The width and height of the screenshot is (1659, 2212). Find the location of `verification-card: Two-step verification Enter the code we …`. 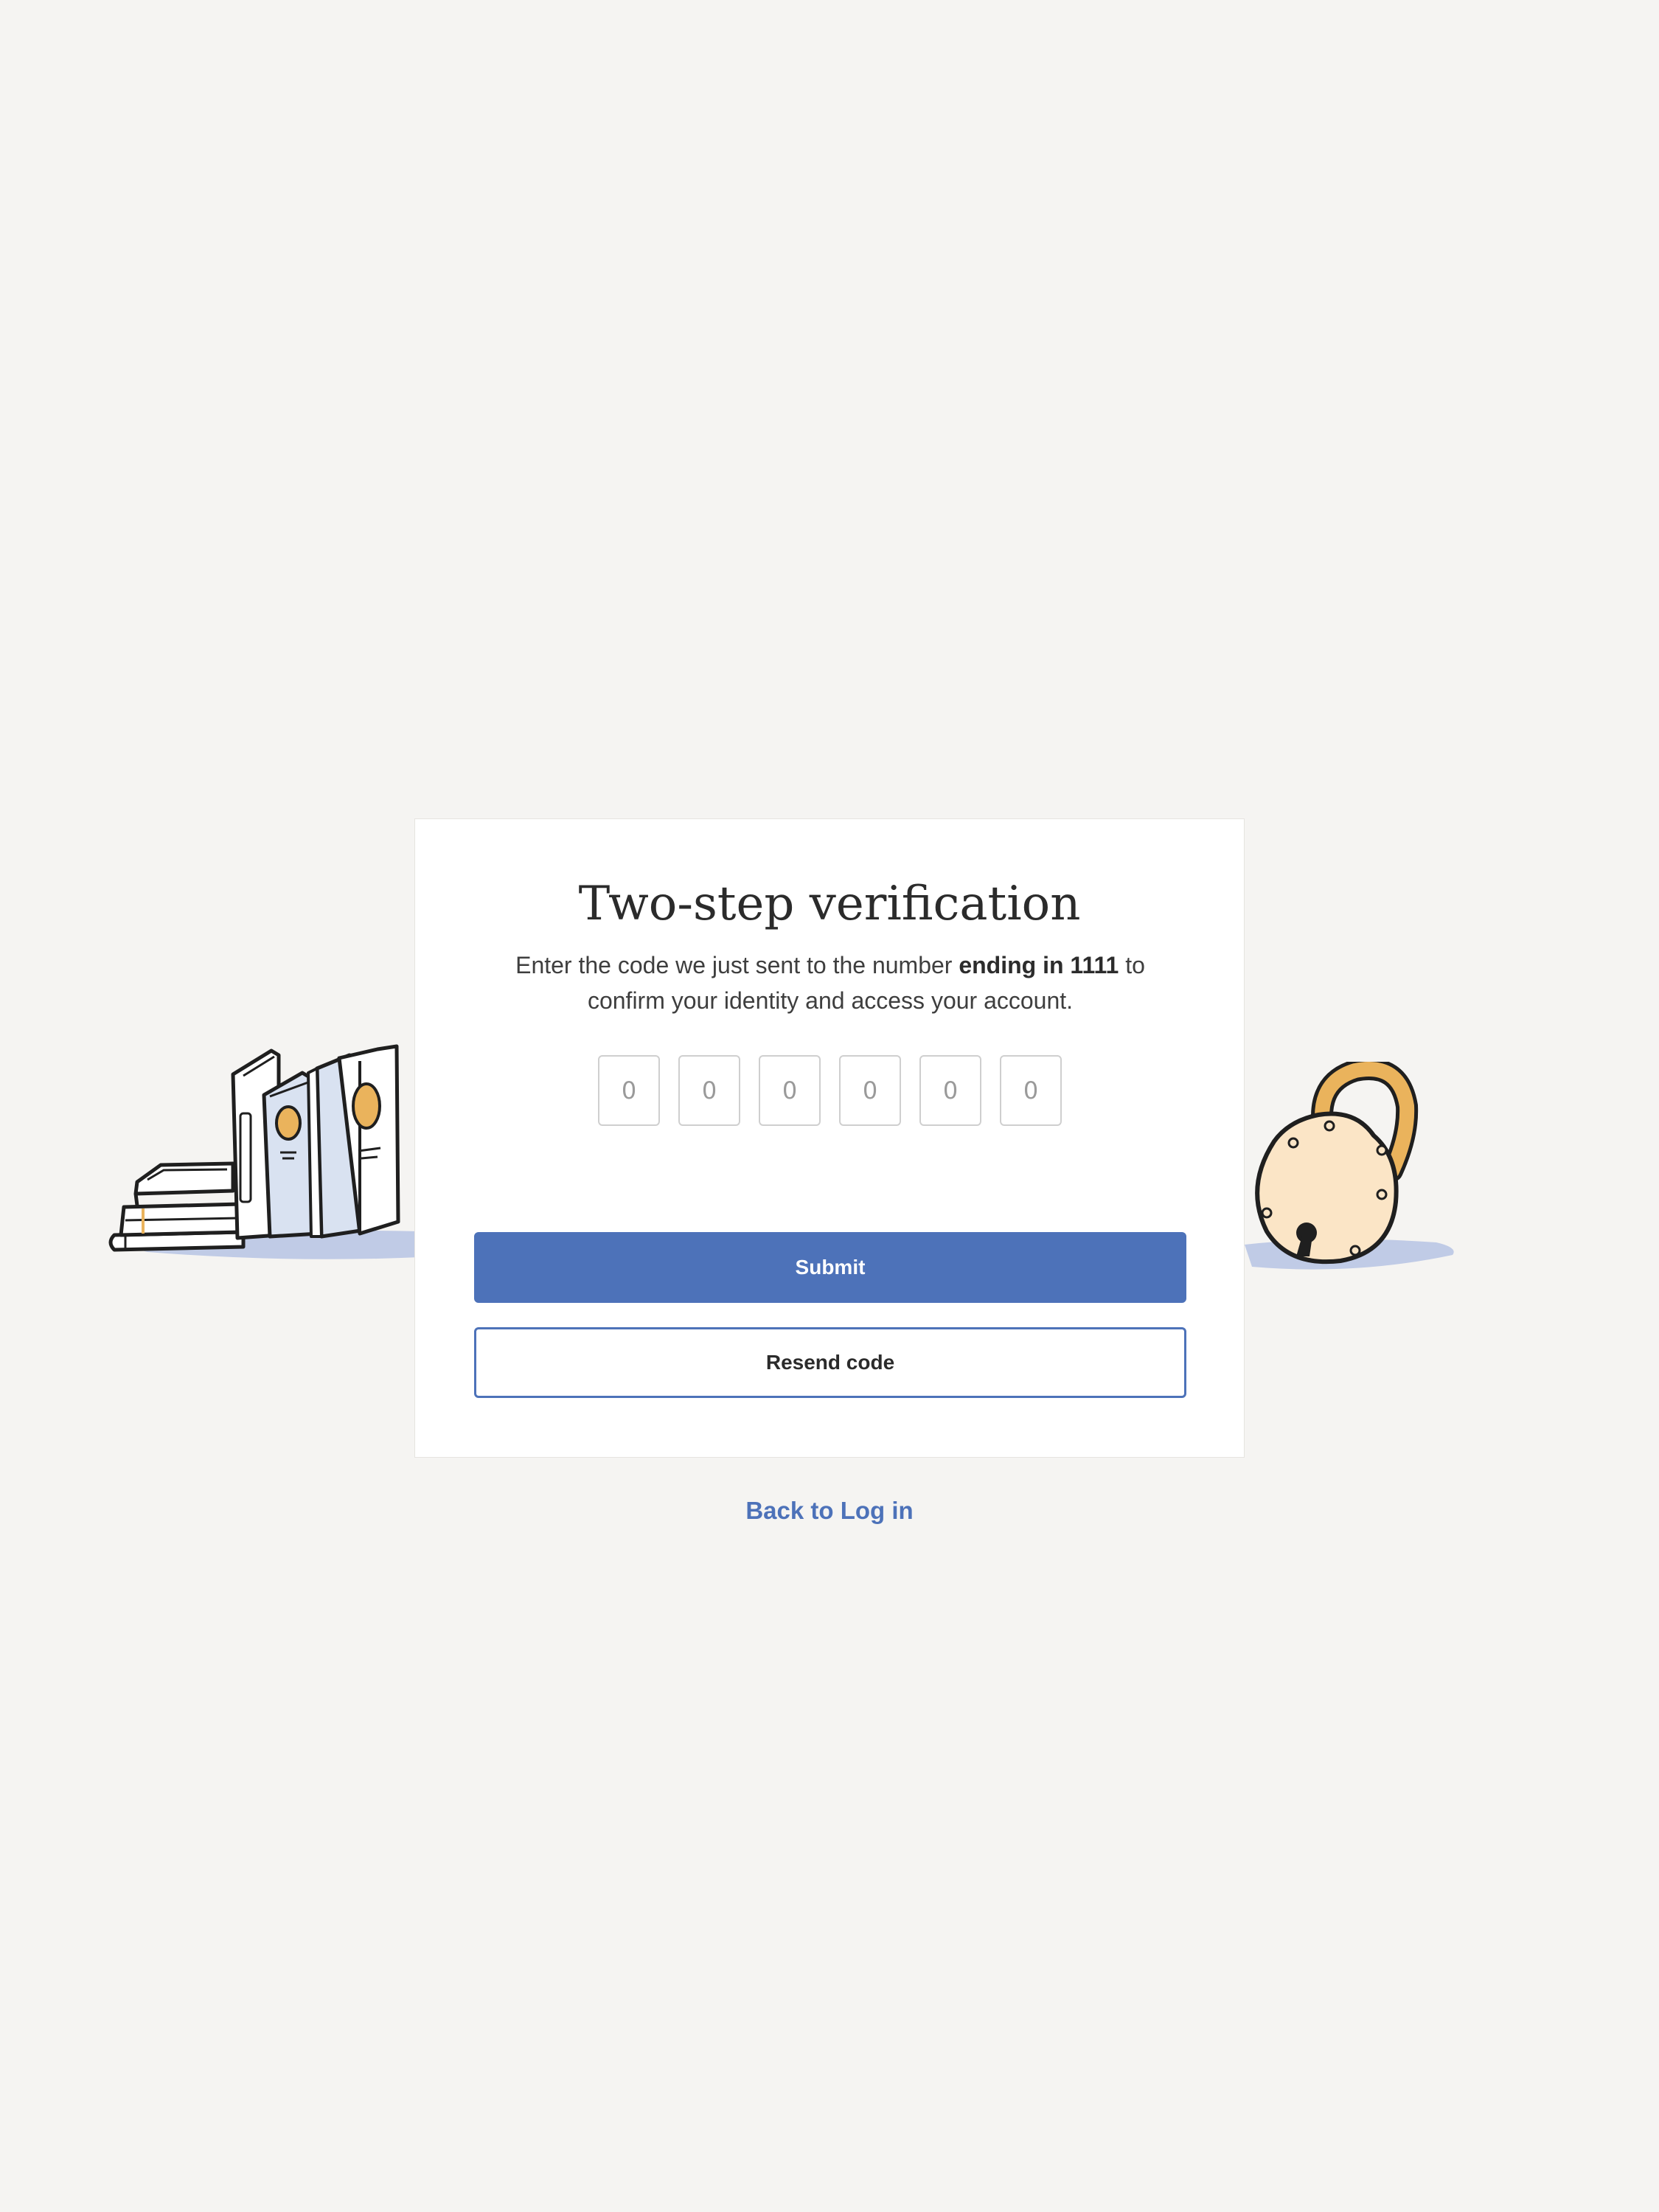

verification-card: Two-step verification Enter the code we … is located at coordinates (829, 1138).